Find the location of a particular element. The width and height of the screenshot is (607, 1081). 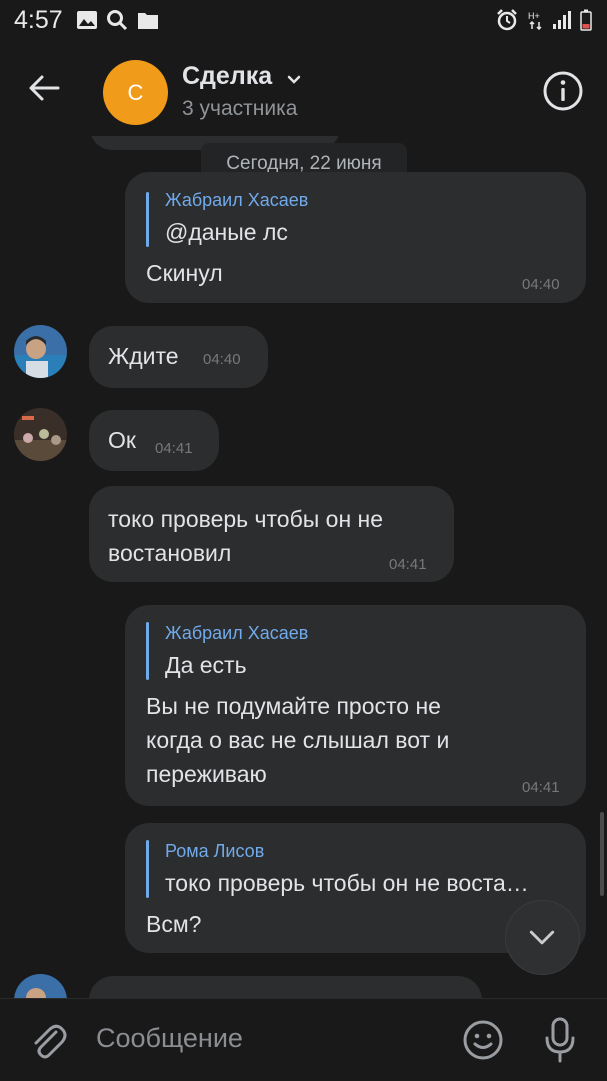

message-text: Скинул is located at coordinates (184, 273).